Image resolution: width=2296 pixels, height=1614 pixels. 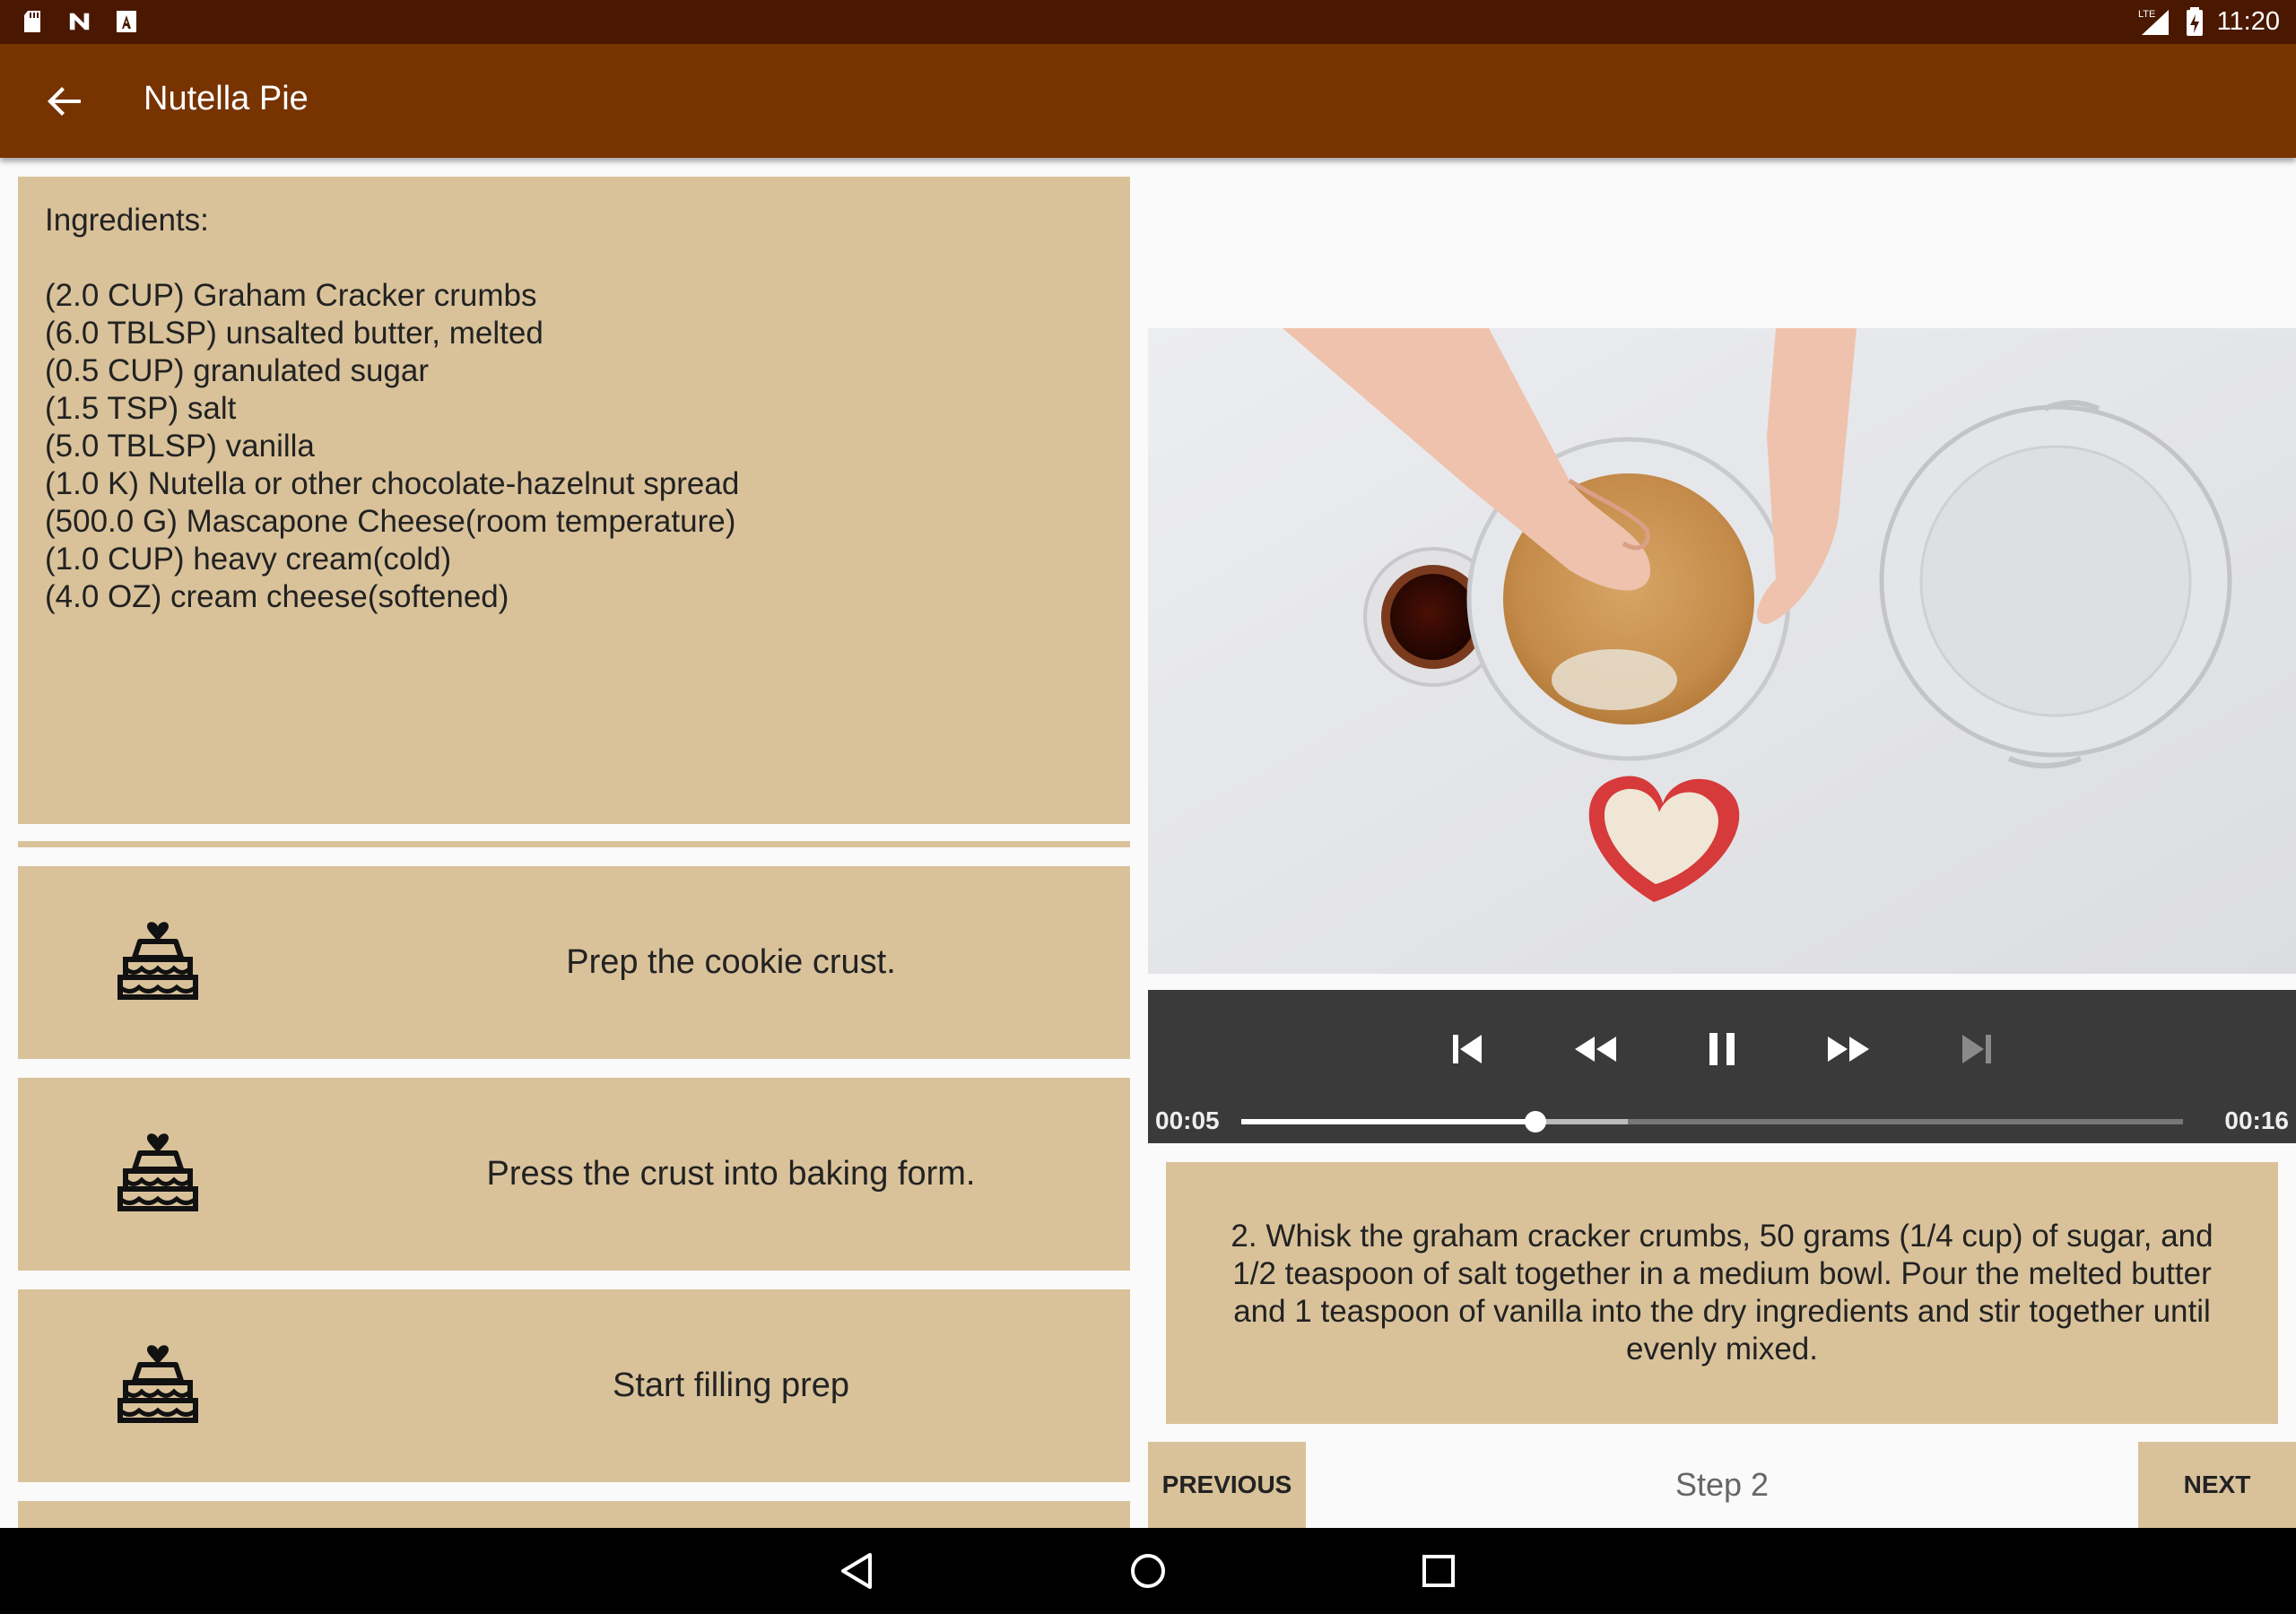 What do you see at coordinates (248, 559) in the screenshot?
I see `ingredient-item: (1.0 CUP) heavy cream(cold)` at bounding box center [248, 559].